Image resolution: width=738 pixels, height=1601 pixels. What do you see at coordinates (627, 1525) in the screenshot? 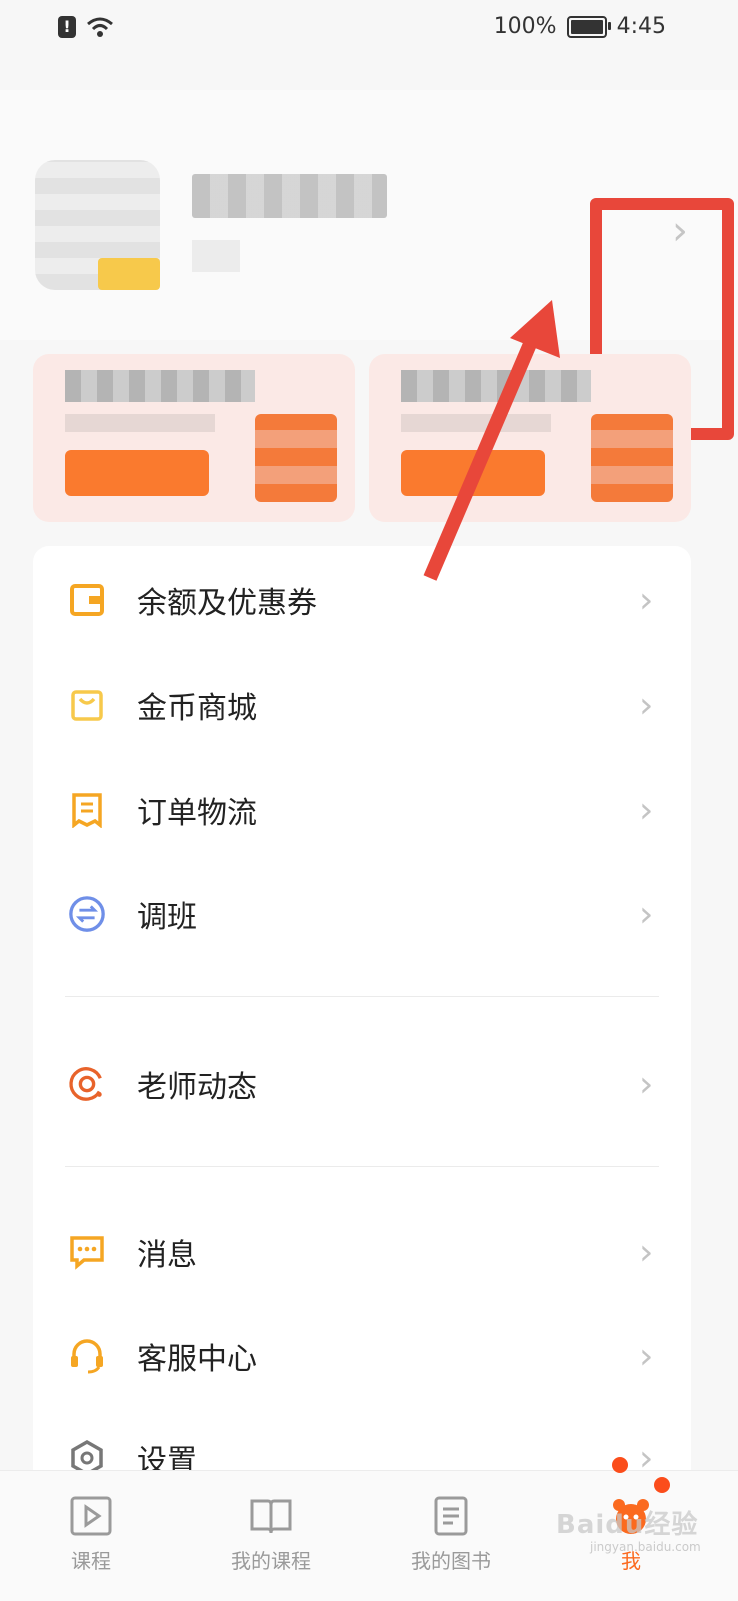
I see `watermark-logo: Baidu经验` at bounding box center [627, 1525].